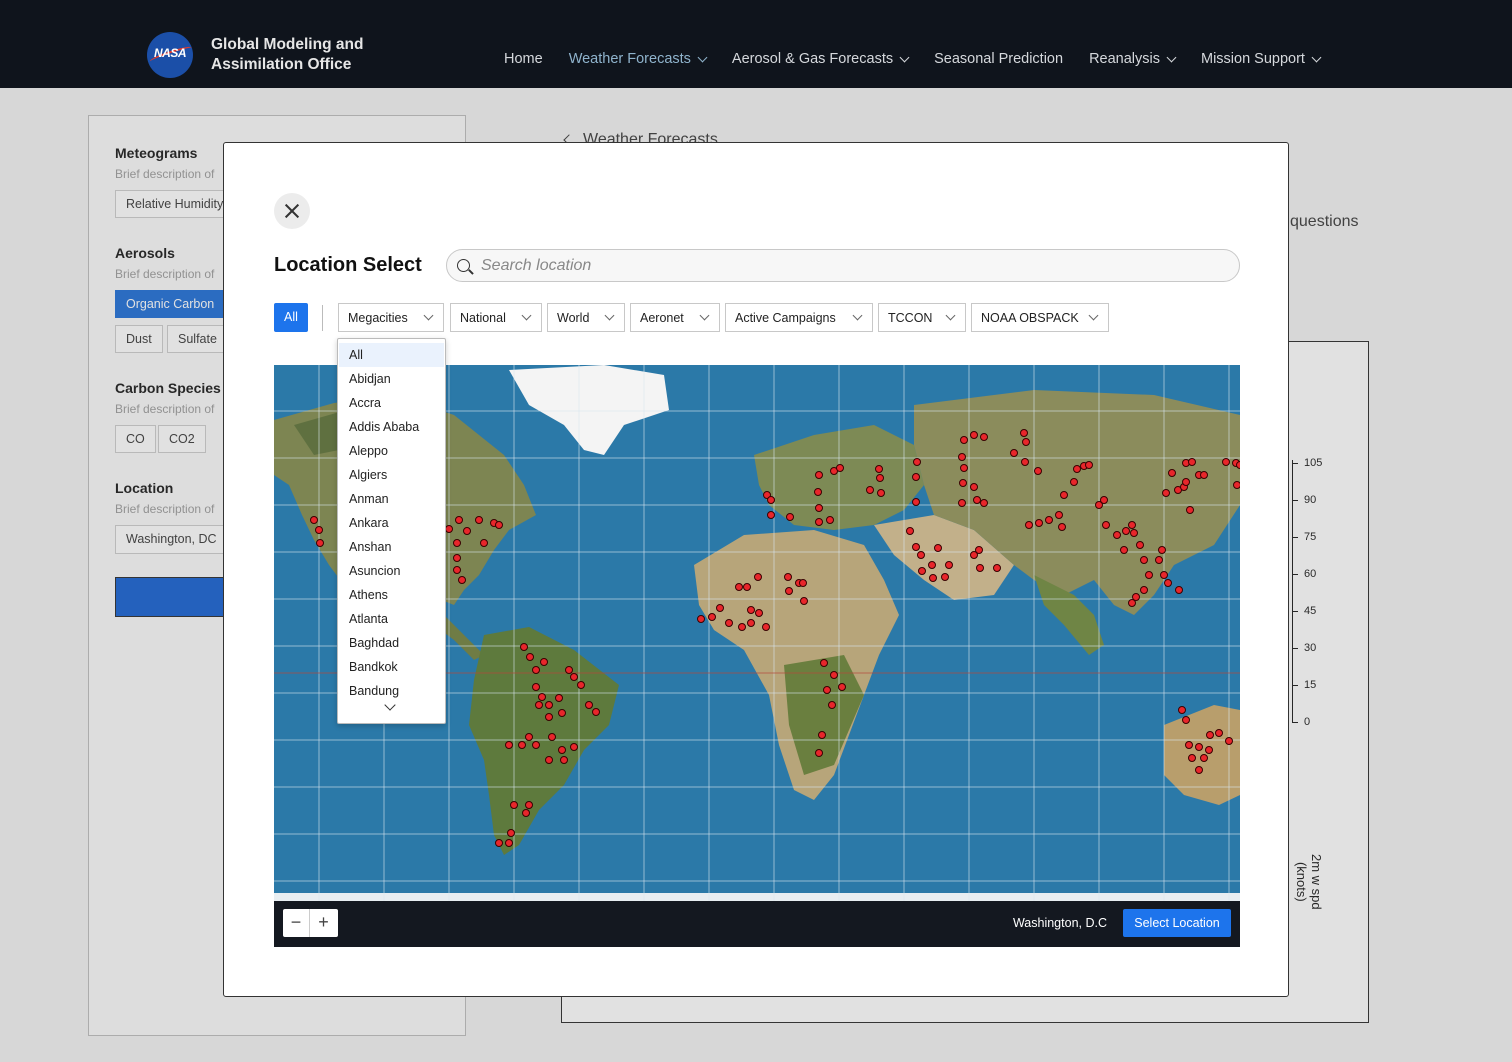  I want to click on filter-aeronet: Aeronet, so click(675, 317).